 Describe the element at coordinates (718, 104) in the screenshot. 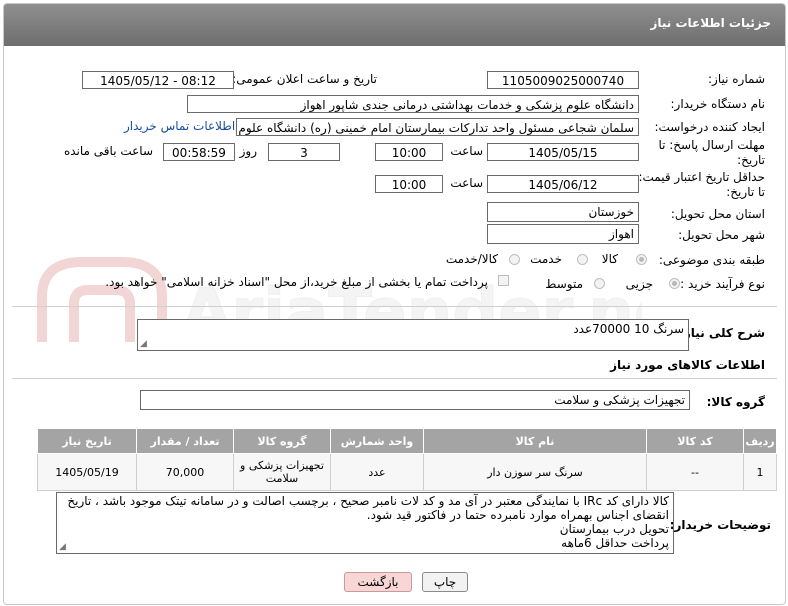

I see `buyer-org-label: نام دستگاه خریدار:` at that location.